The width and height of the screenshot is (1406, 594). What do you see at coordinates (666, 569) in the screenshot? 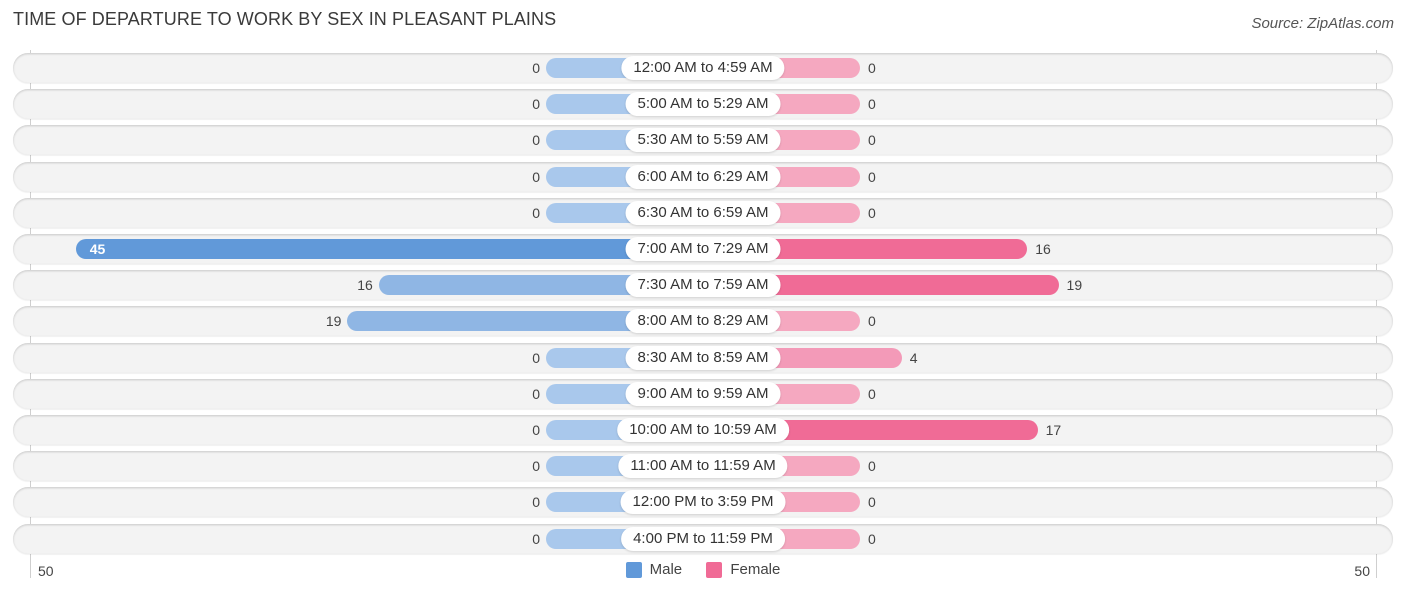
I see `legend-label-male: Male` at bounding box center [666, 569].